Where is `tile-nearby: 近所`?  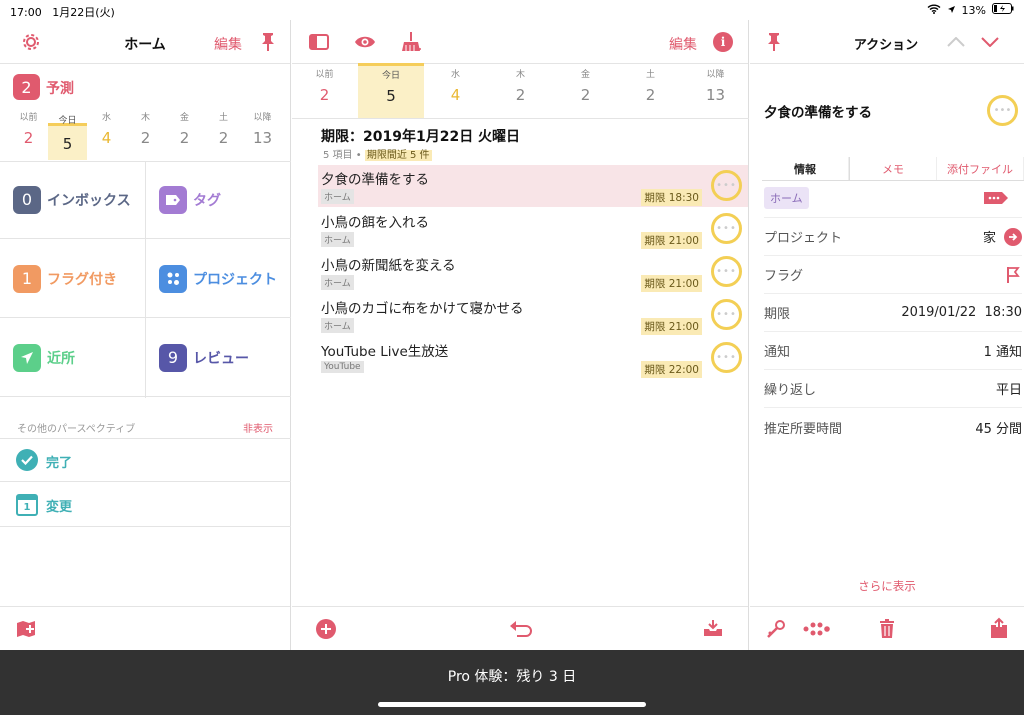 tile-nearby: 近所 is located at coordinates (72, 358).